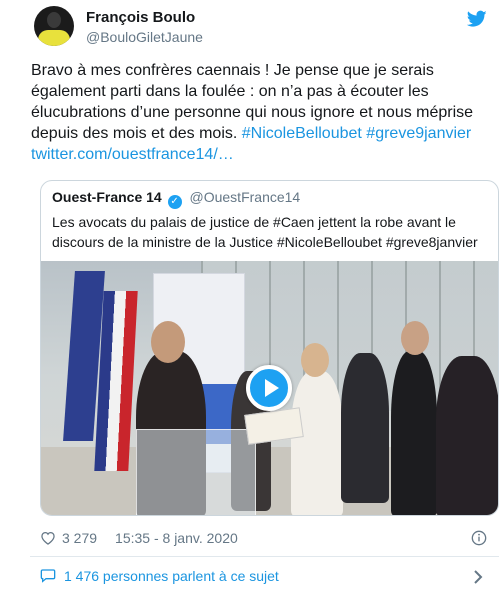  What do you see at coordinates (107, 197) in the screenshot?
I see `quoted-author-name: Ouest-France 14` at bounding box center [107, 197].